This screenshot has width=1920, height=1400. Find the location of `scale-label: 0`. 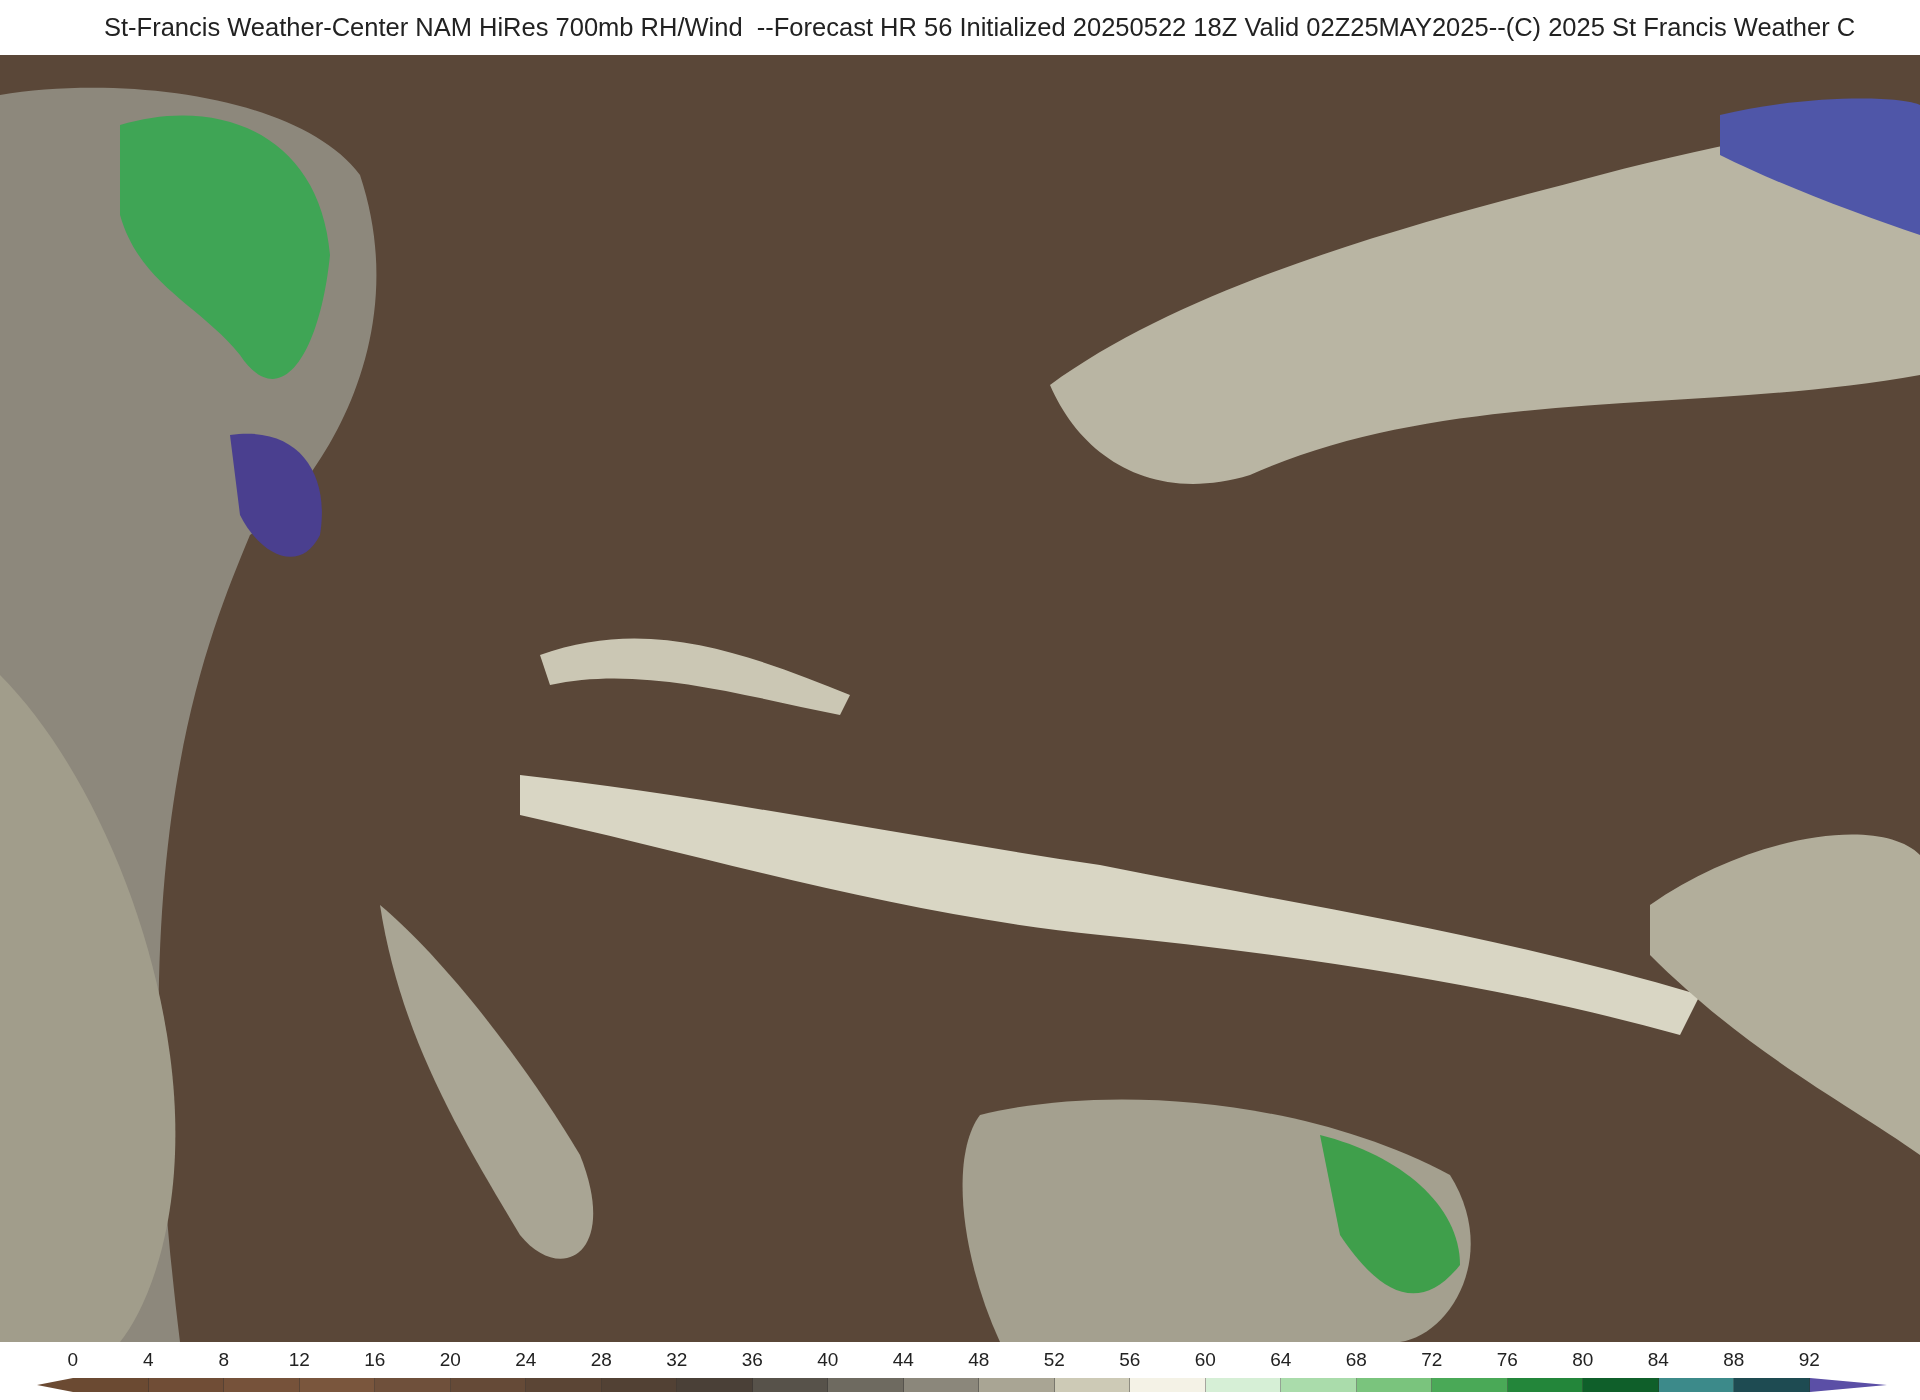

scale-label: 0 is located at coordinates (73, 1360).